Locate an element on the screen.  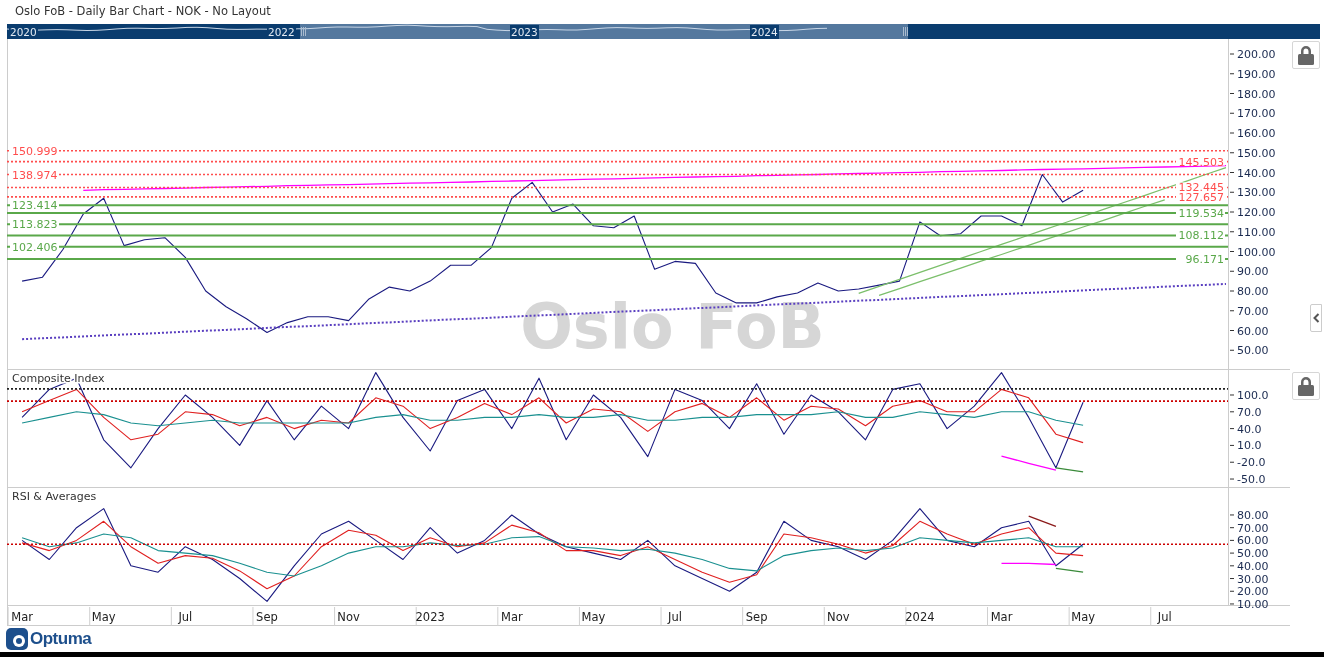
level-label: 119.534 is located at coordinates (1201, 213).